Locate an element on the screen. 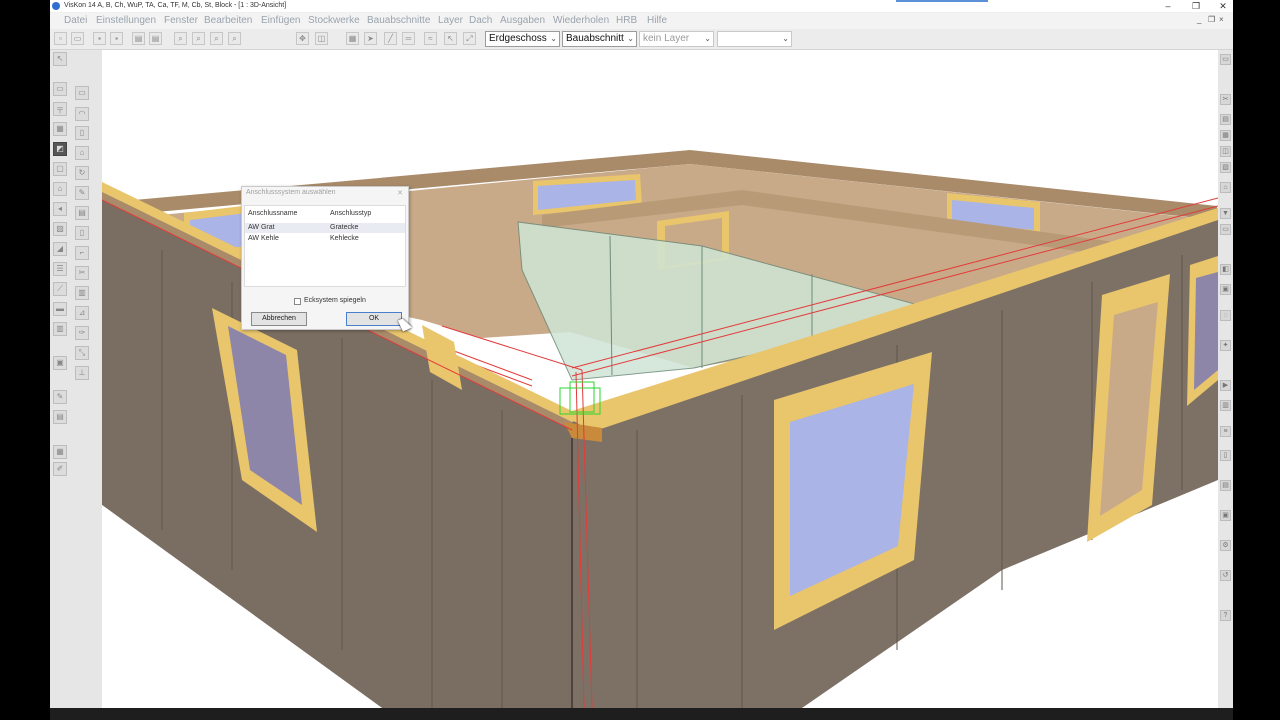 The width and height of the screenshot is (1280, 720). menu-layer: Layer is located at coordinates (450, 21).